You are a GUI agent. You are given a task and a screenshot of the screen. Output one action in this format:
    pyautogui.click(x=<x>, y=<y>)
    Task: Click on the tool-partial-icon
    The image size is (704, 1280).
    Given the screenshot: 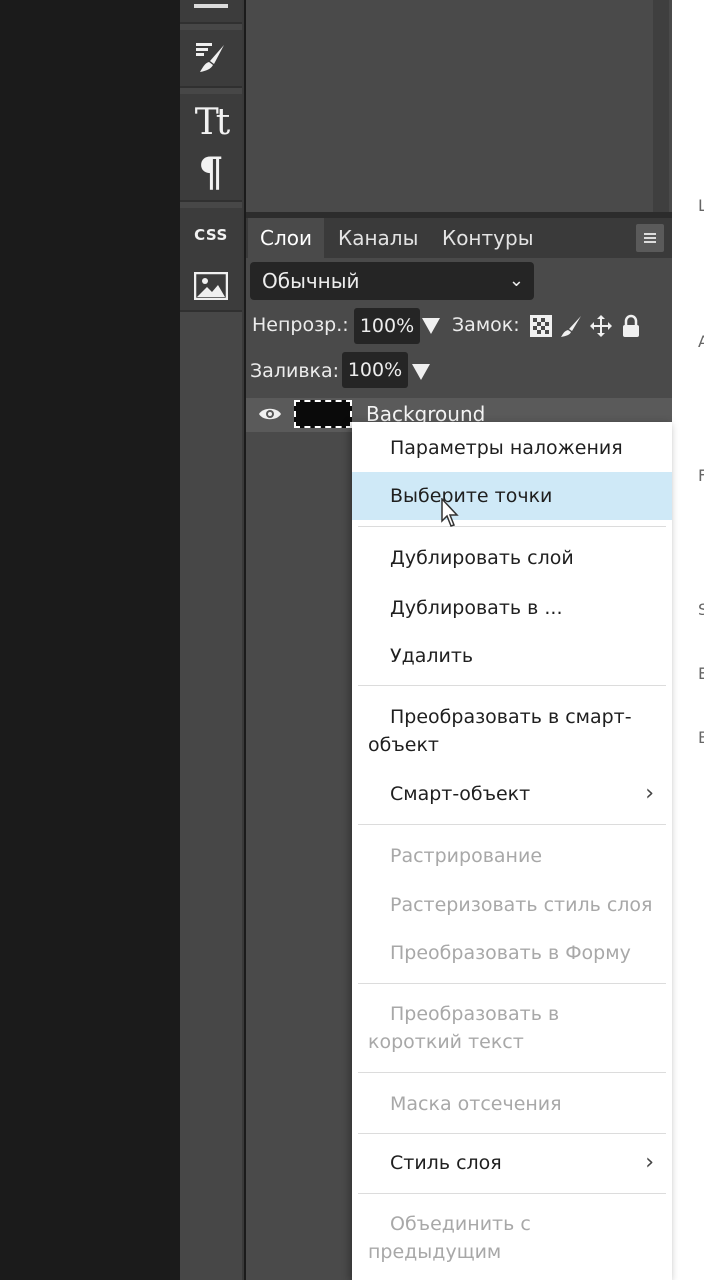 What is the action you would take?
    pyautogui.click(x=211, y=6)
    